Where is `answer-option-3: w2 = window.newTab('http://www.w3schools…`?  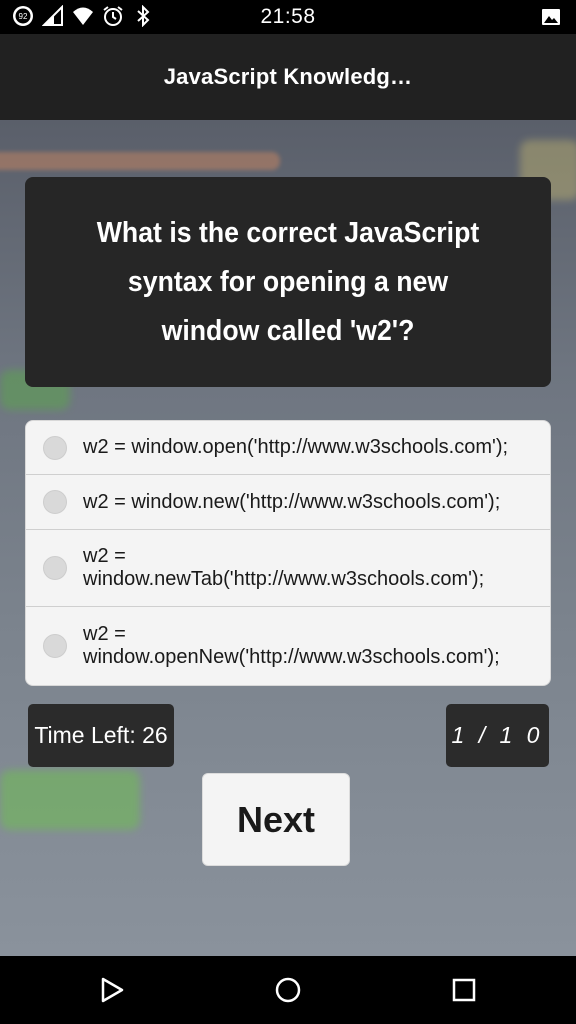
answer-option-3: w2 = window.newTab('http://www.w3schools… is located at coordinates (288, 568).